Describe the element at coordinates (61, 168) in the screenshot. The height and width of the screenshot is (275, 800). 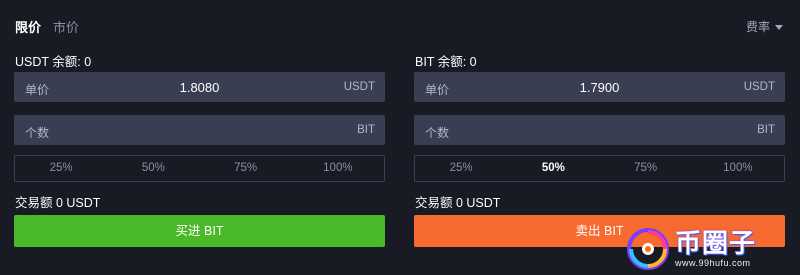
I see `buy-percent-25: 25%` at that location.